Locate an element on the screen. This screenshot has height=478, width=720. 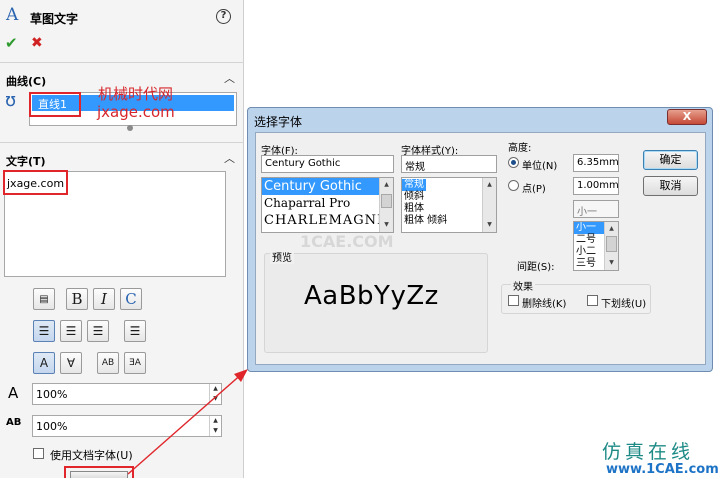
align-center-button: ☰ is located at coordinates (71, 331).